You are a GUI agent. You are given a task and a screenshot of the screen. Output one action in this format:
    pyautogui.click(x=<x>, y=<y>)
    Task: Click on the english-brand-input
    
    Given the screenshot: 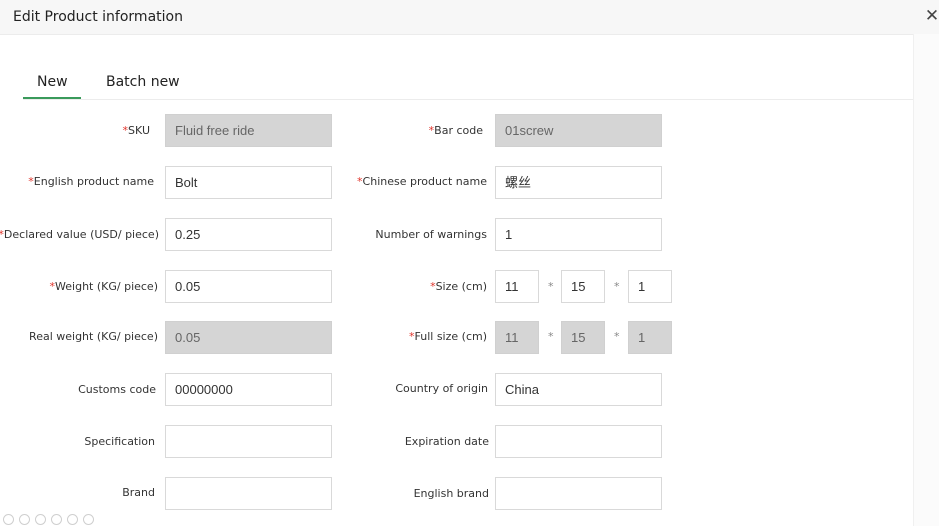 What is the action you would take?
    pyautogui.click(x=578, y=493)
    